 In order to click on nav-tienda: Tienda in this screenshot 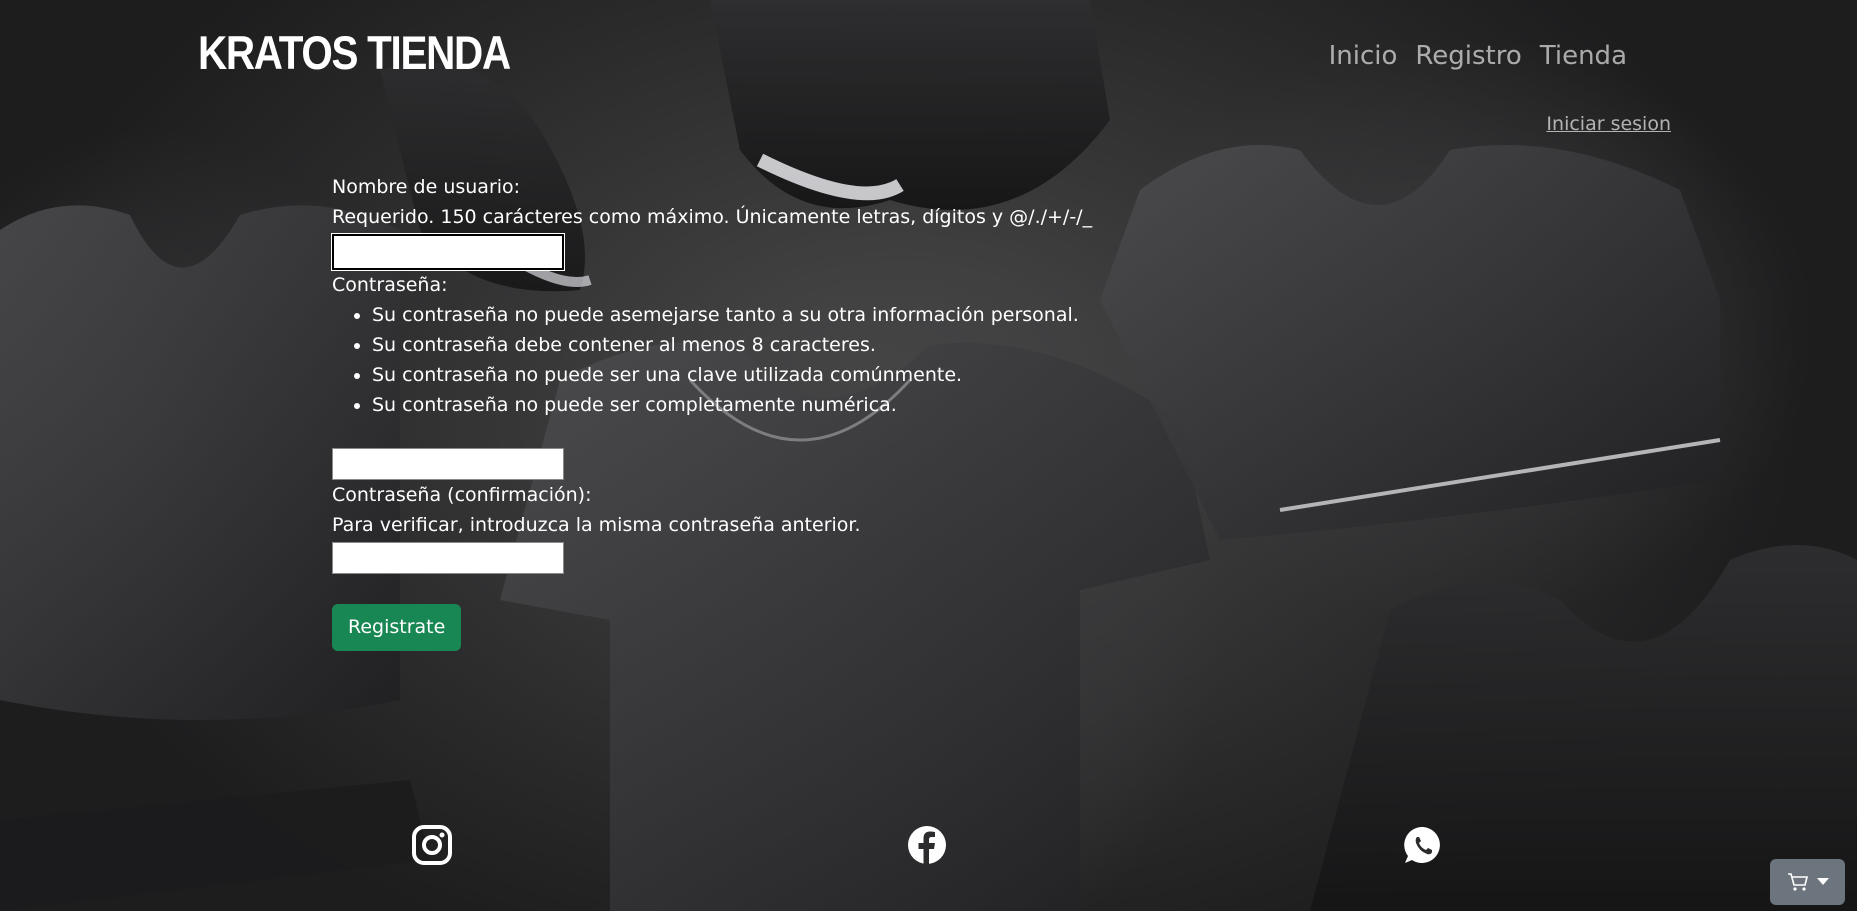, I will do `click(1583, 56)`.